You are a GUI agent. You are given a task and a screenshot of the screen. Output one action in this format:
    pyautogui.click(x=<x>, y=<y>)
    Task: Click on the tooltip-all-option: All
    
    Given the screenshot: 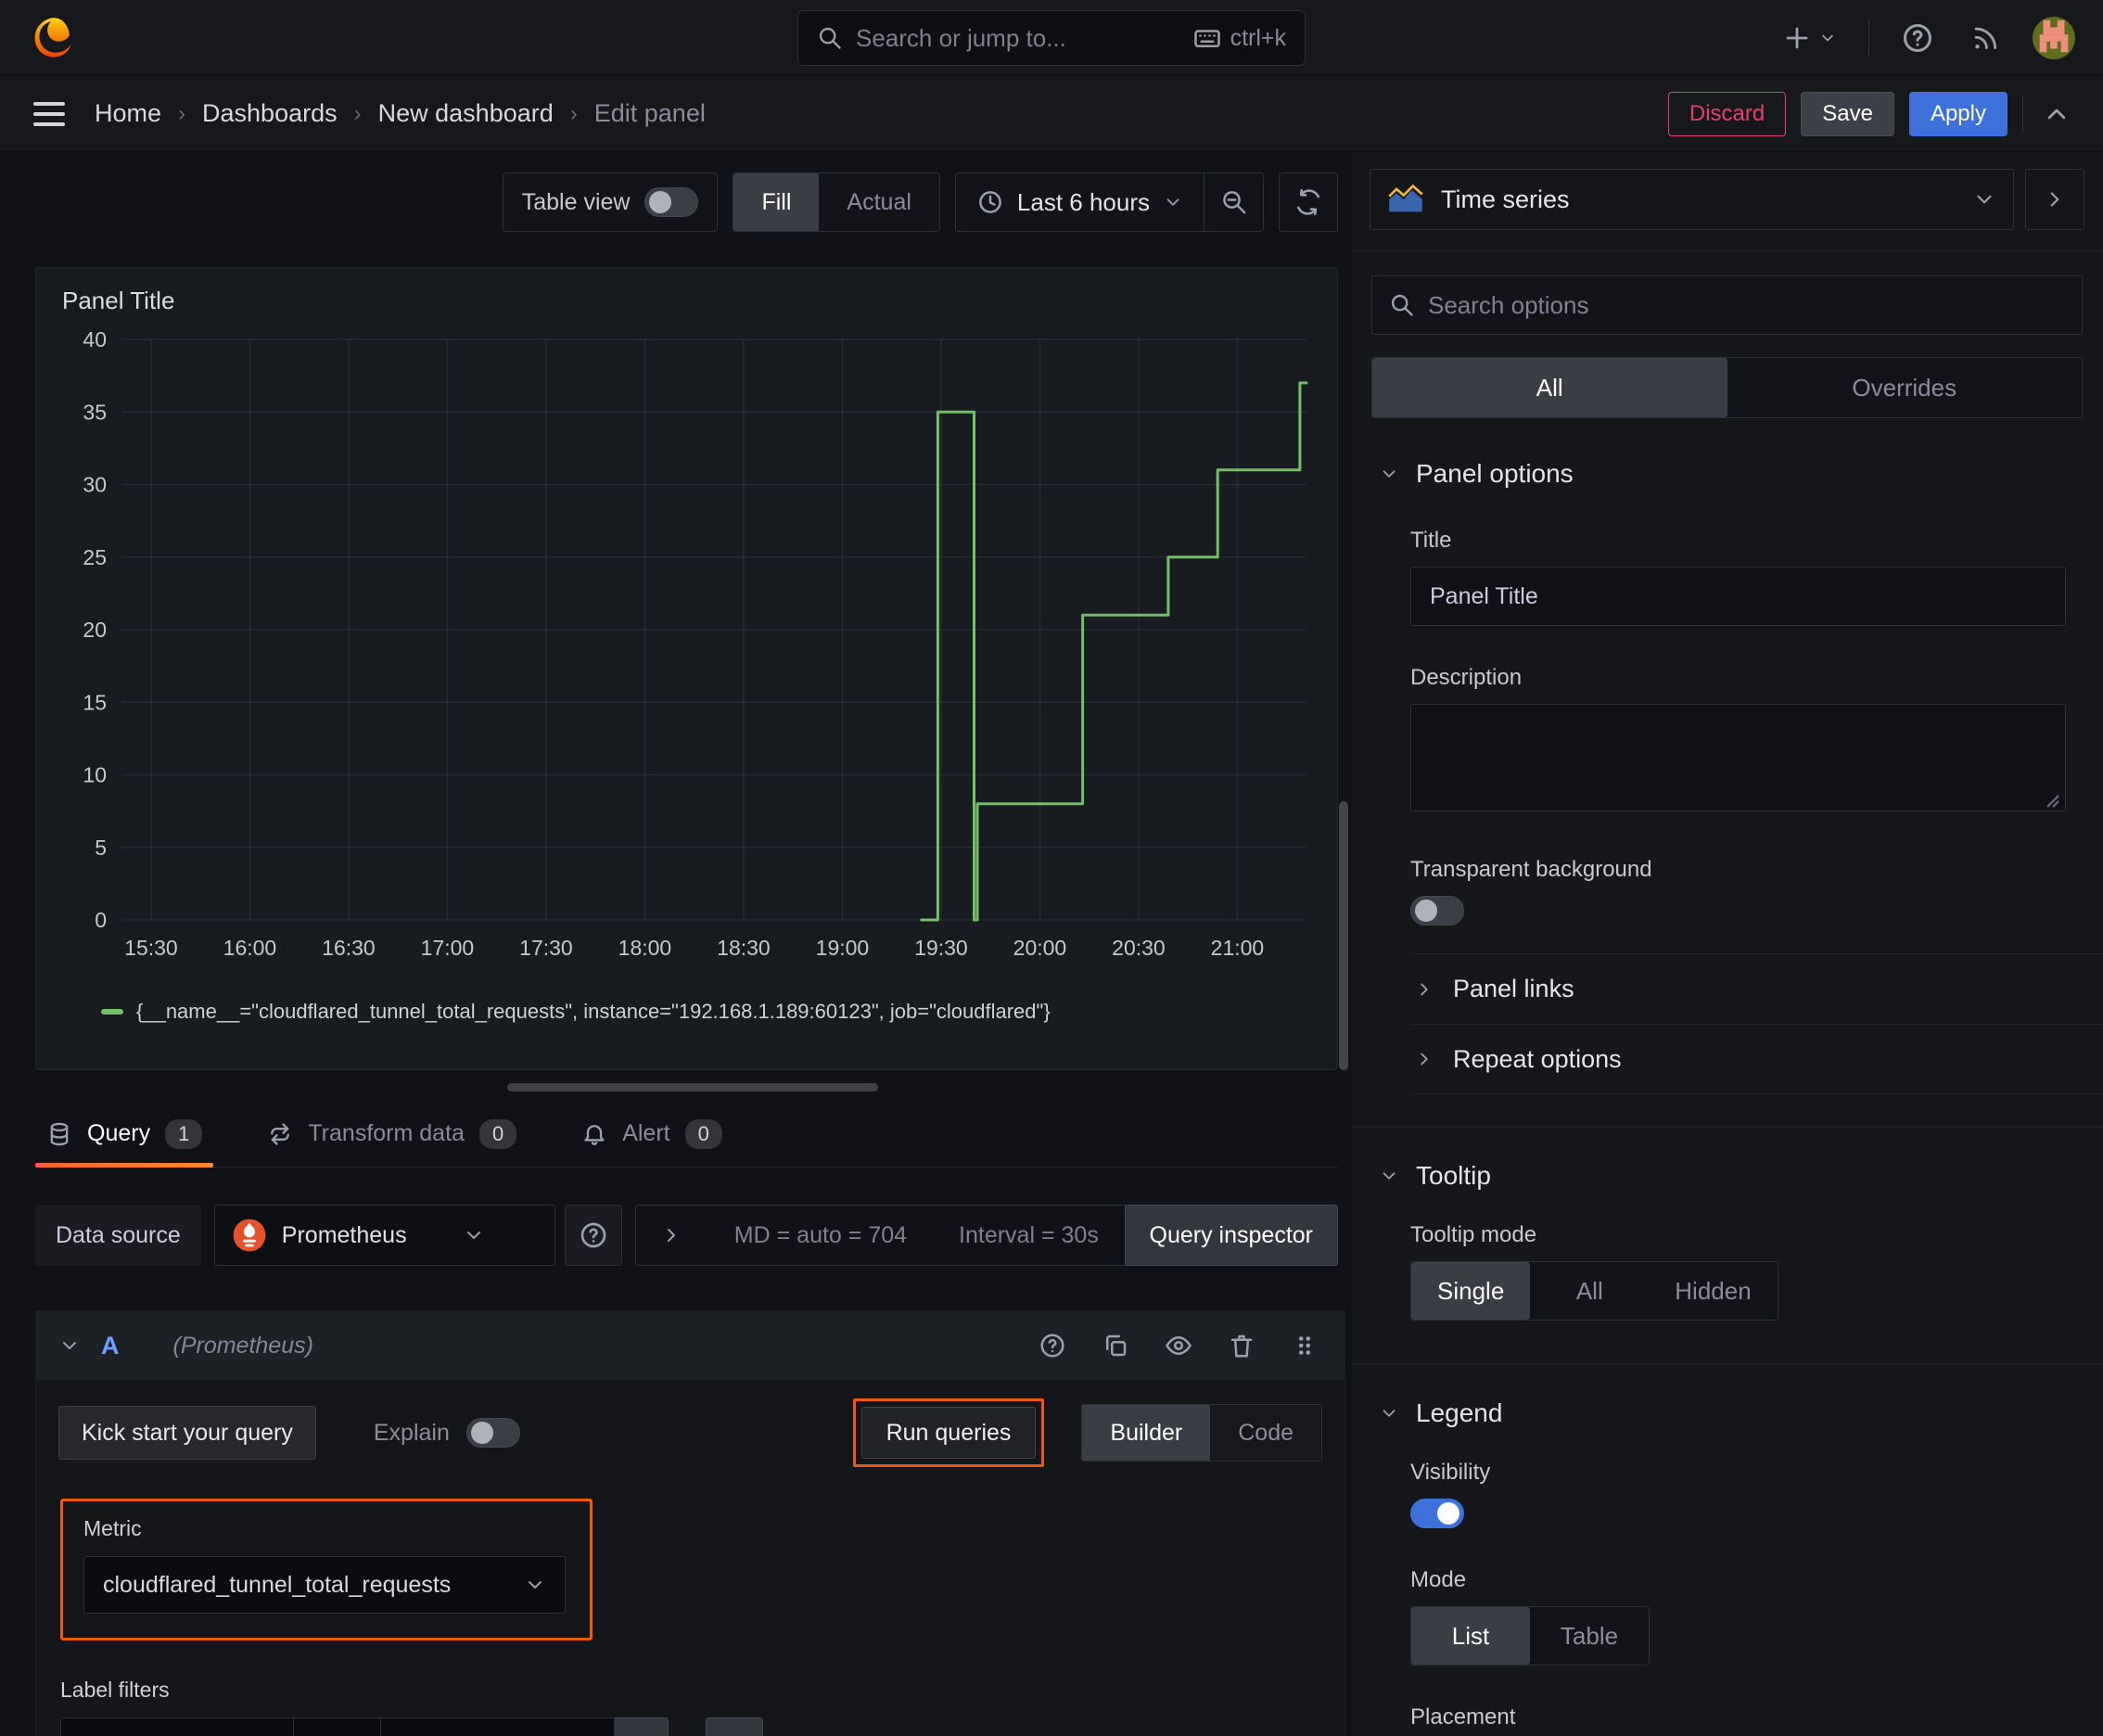 What is the action you would take?
    pyautogui.click(x=1589, y=1291)
    